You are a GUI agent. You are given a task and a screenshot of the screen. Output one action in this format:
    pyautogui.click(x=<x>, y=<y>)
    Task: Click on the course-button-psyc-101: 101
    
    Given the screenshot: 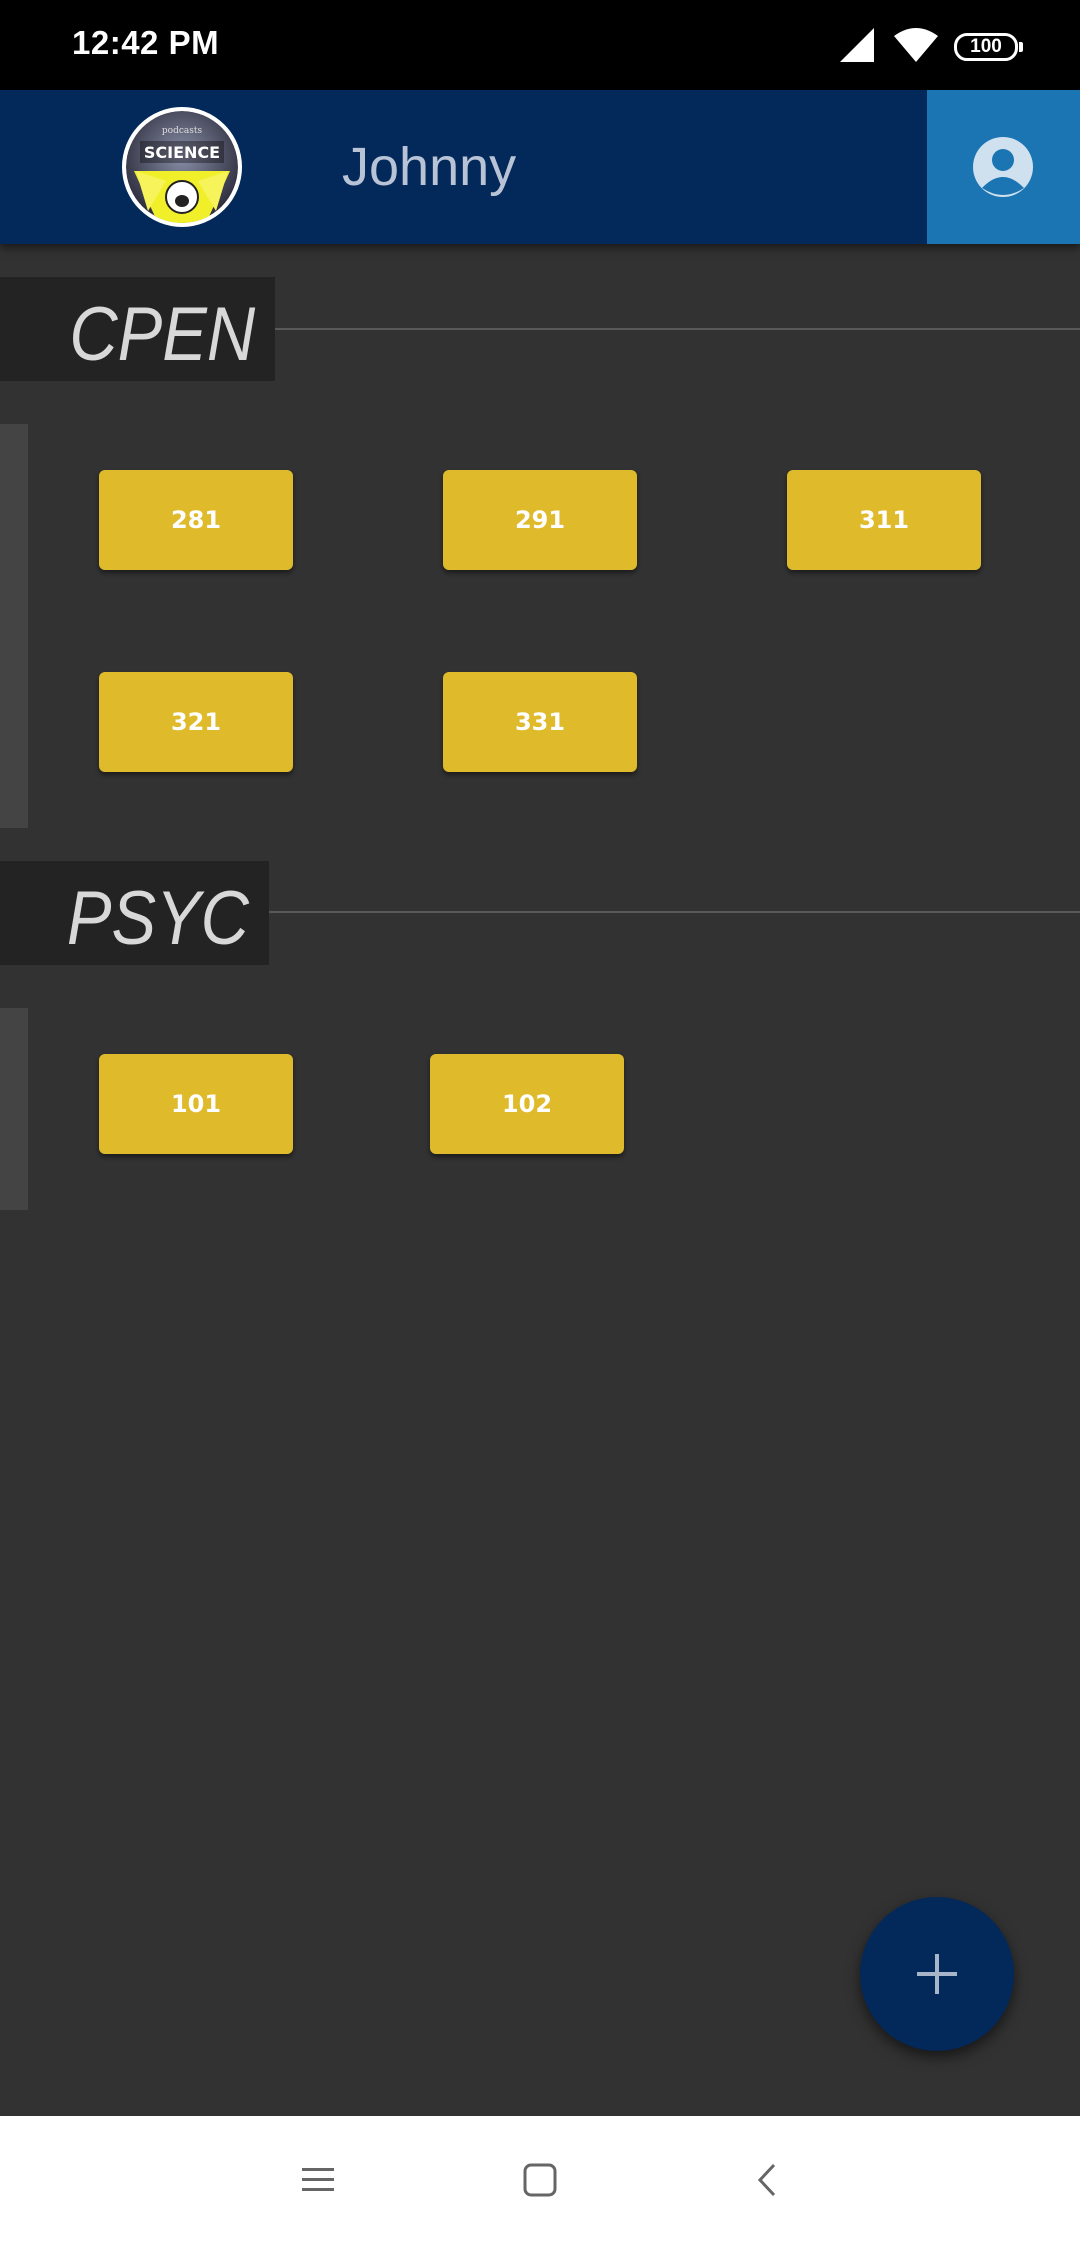 What is the action you would take?
    pyautogui.click(x=196, y=1104)
    